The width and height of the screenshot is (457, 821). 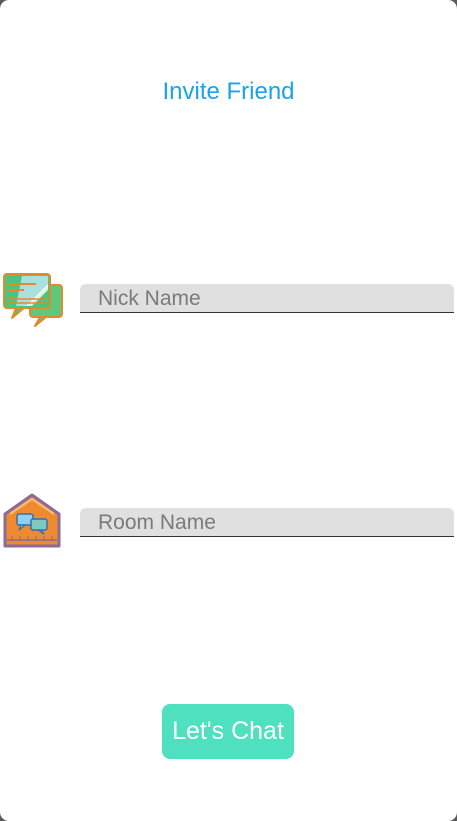 I want to click on room-name-input, so click(x=267, y=522).